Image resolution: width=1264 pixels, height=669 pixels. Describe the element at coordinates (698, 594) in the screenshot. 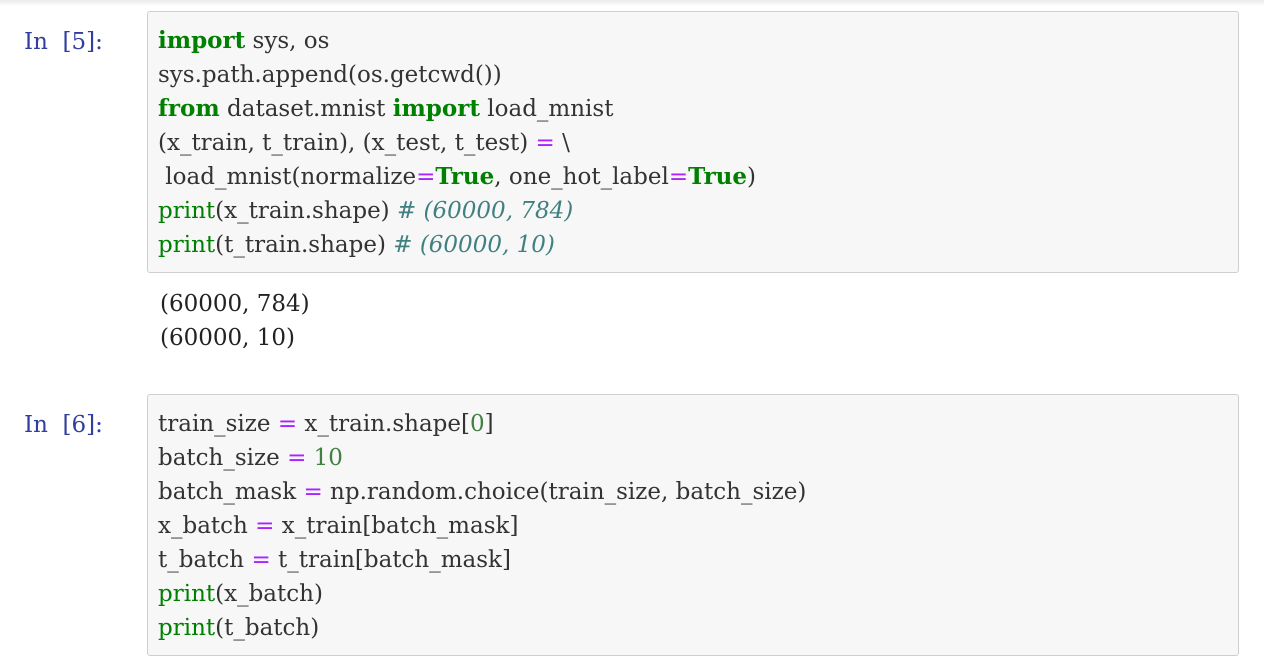

I see `code-line: print(x_batch)` at that location.